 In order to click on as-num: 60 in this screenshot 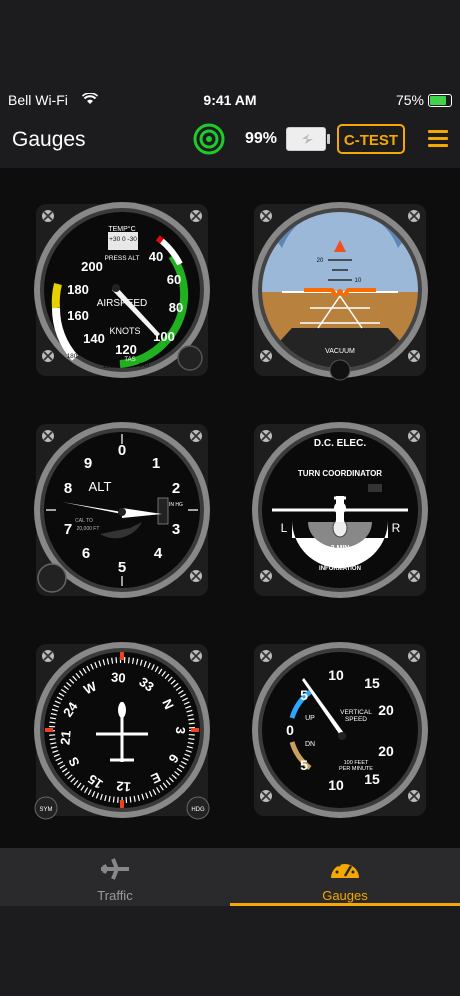, I will do `click(174, 279)`.